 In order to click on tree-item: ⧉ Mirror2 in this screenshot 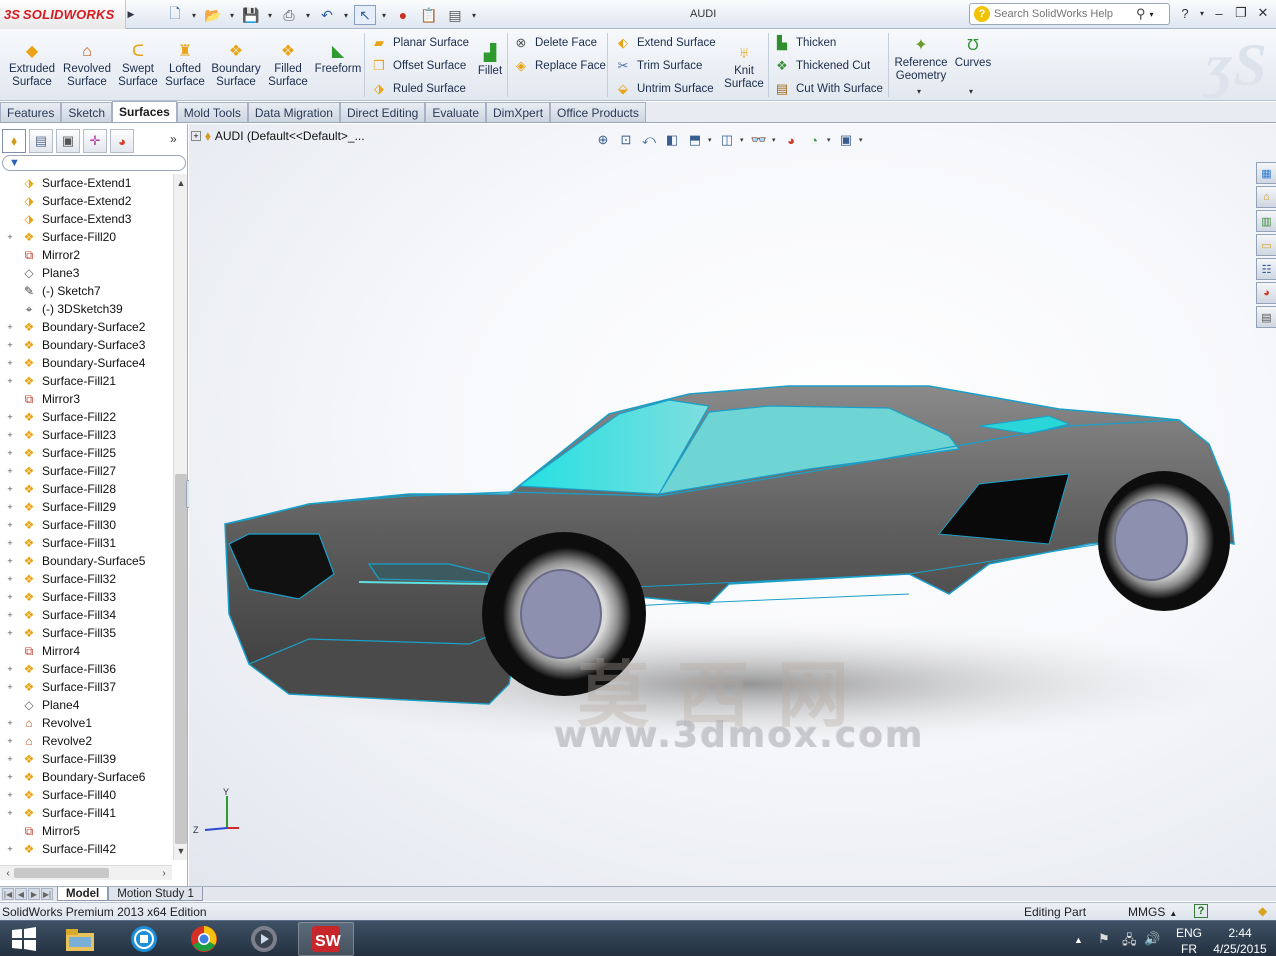, I will do `click(86, 255)`.